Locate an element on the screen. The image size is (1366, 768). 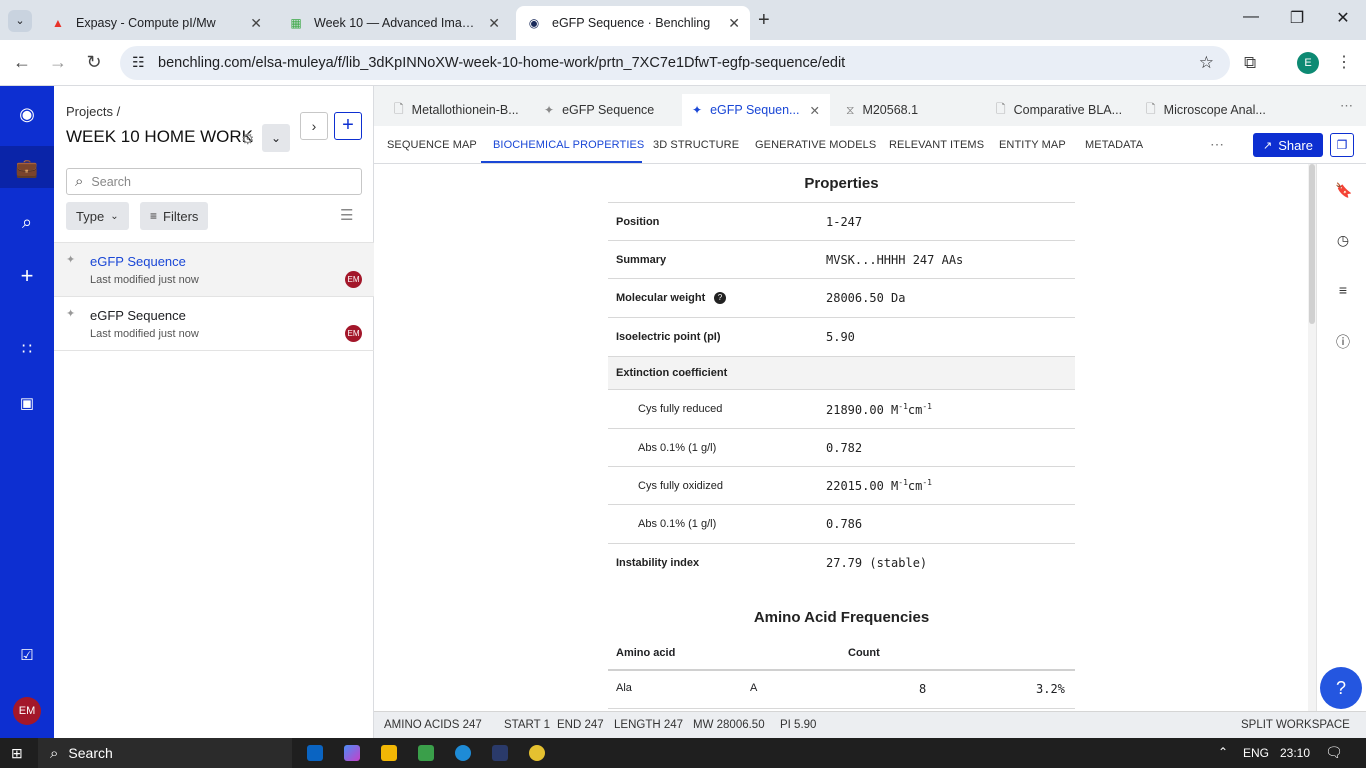
taskbar-search: ⌕ Search is located at coordinates (165, 753).